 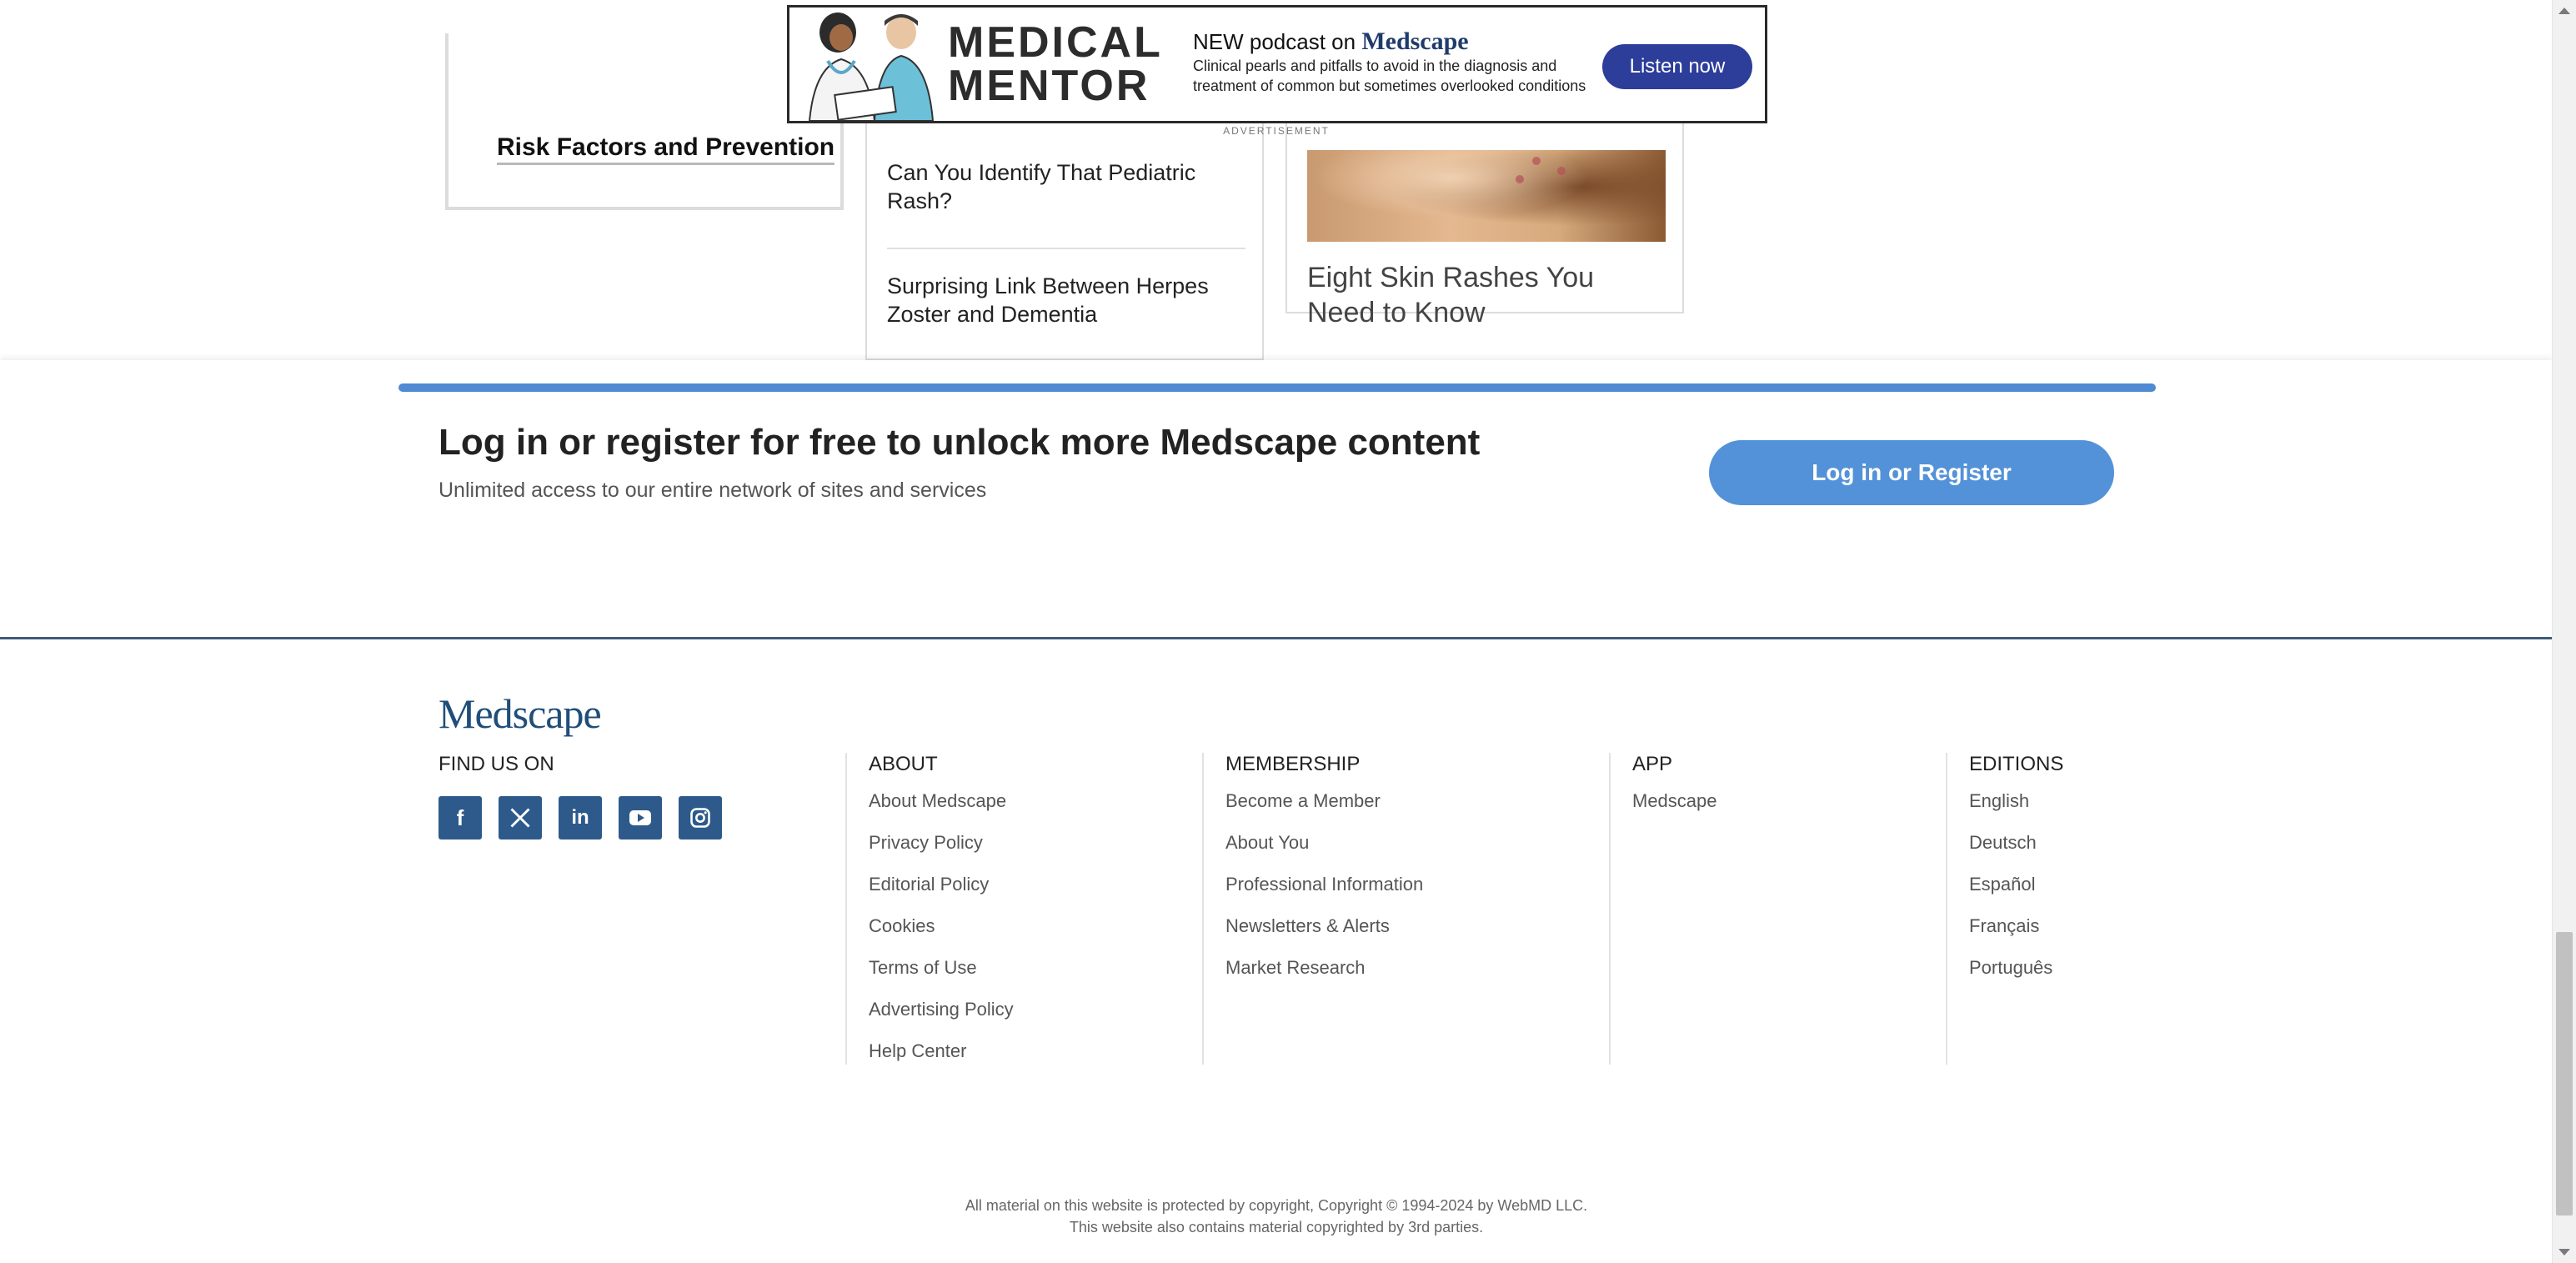 I want to click on page-scrollbar, so click(x=2564, y=631).